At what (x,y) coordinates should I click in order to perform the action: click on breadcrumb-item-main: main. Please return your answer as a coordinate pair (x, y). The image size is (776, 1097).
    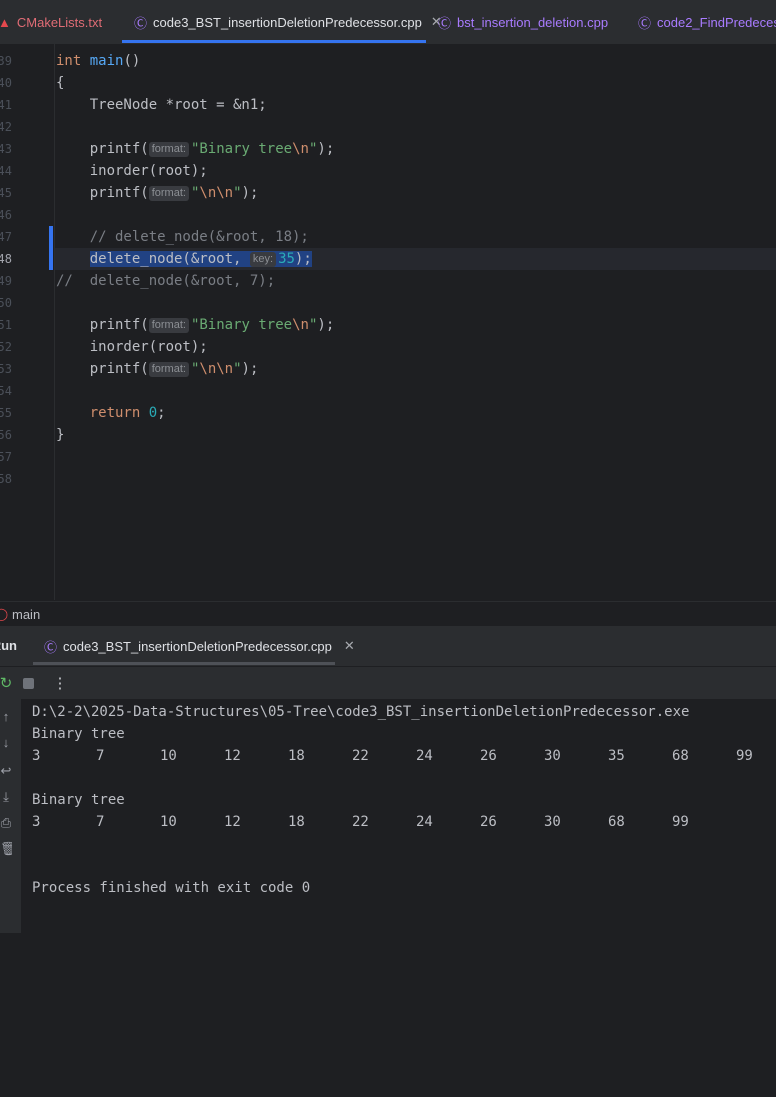
    Looking at the image, I should click on (26, 614).